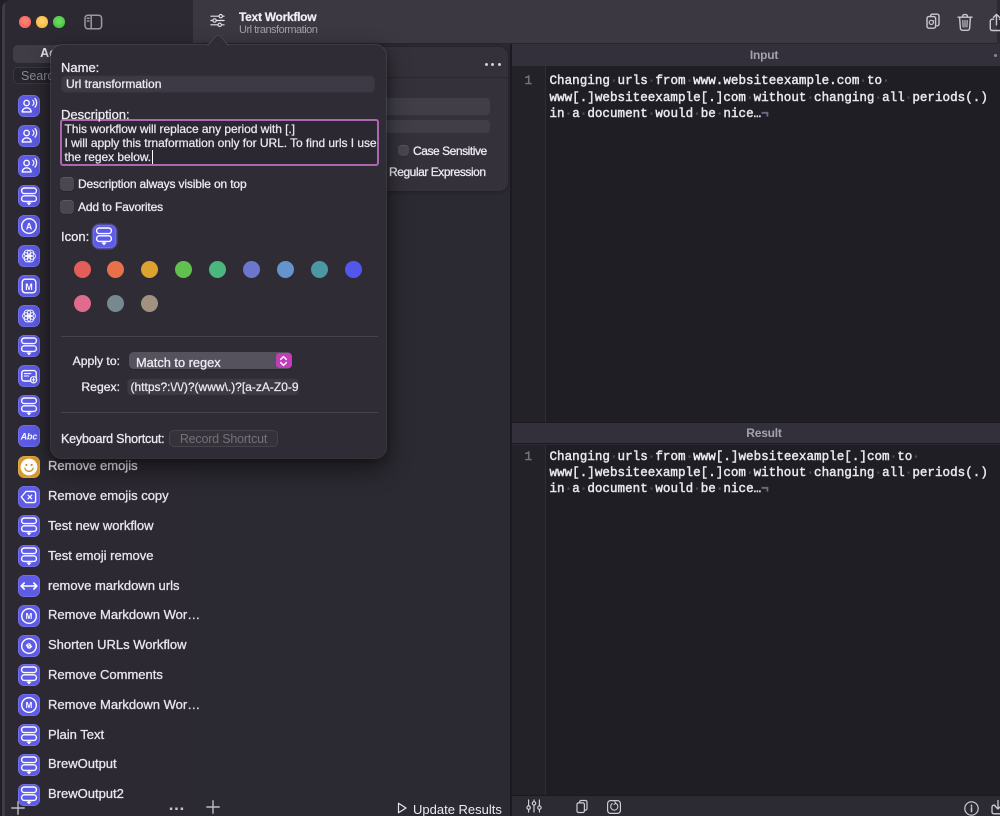 Image resolution: width=1000 pixels, height=816 pixels. I want to click on svg-text: Abc, so click(29, 436).